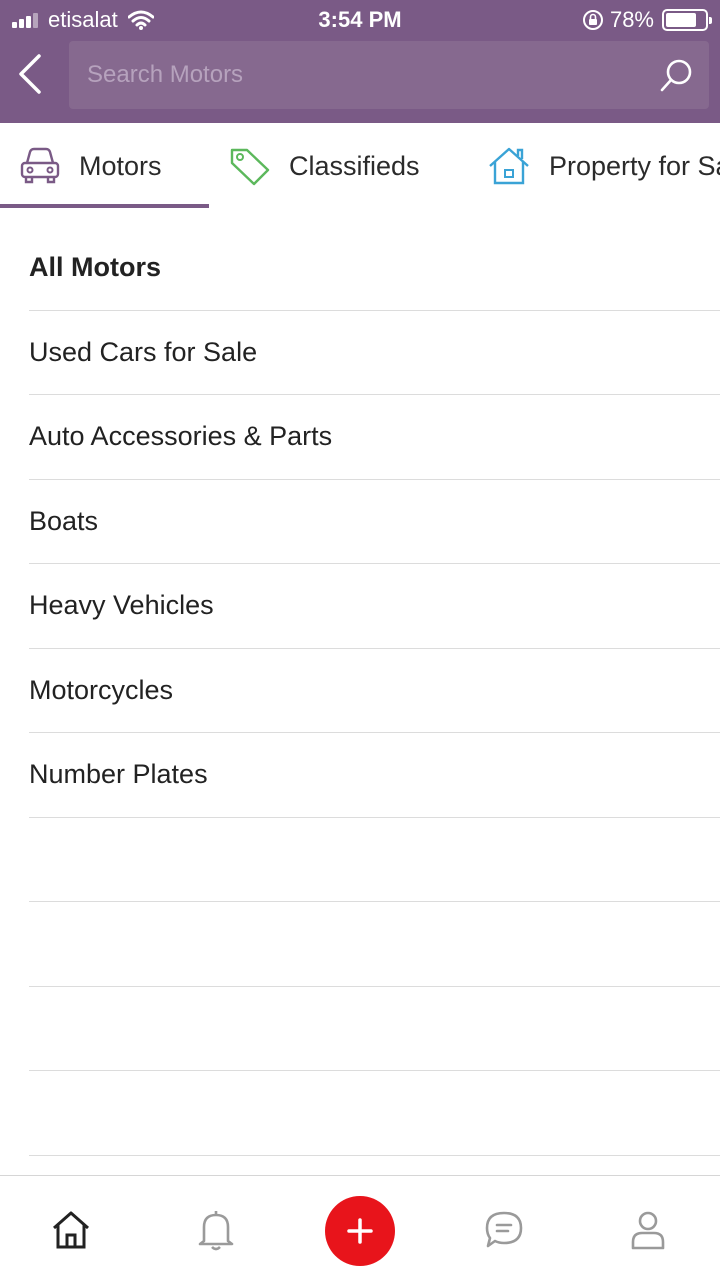 Image resolution: width=720 pixels, height=1280 pixels. Describe the element at coordinates (374, 268) in the screenshot. I see `list-item-all-motors: All Motors` at that location.